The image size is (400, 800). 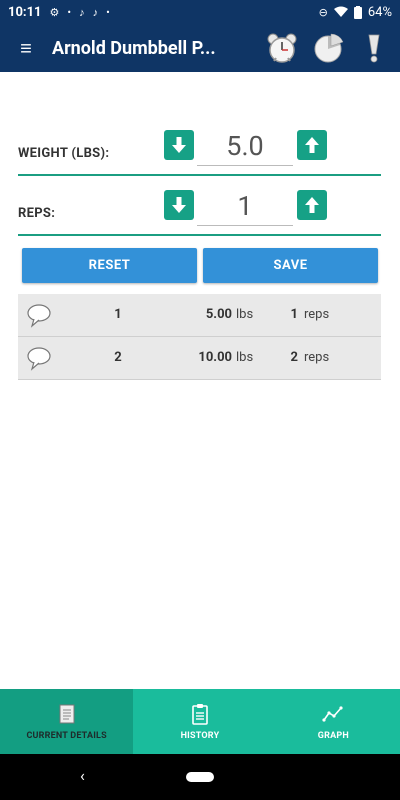 What do you see at coordinates (290, 265) in the screenshot?
I see `save-button: SAVE` at bounding box center [290, 265].